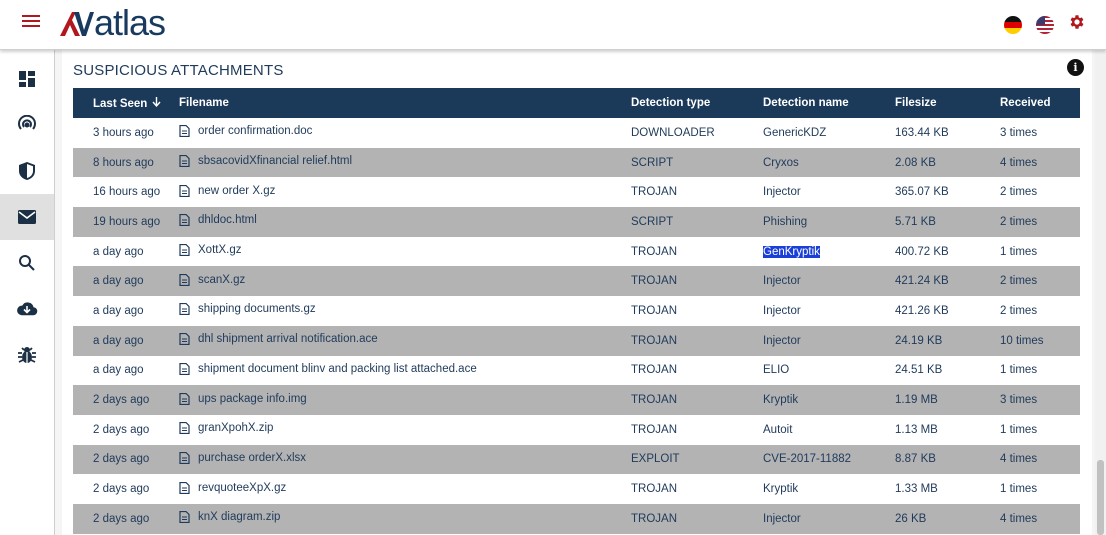  I want to click on logo: atlas, so click(113, 22).